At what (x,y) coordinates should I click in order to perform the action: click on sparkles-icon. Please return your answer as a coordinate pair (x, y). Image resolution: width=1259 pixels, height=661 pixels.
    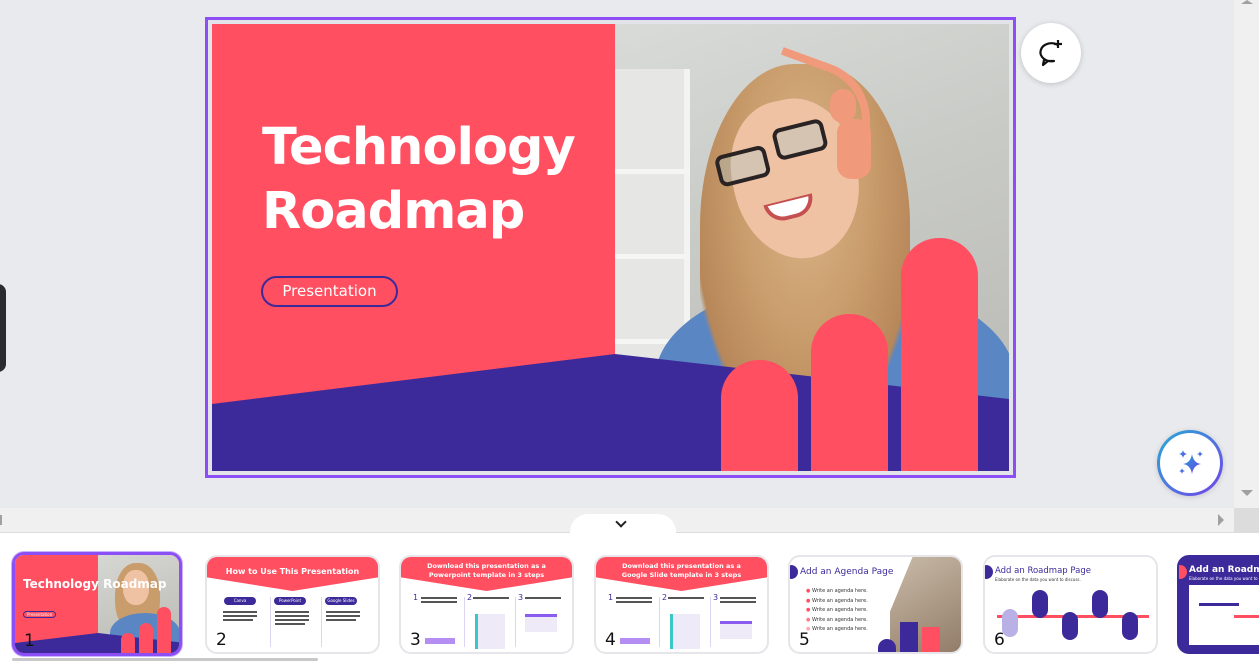
    Looking at the image, I should click on (1191, 462).